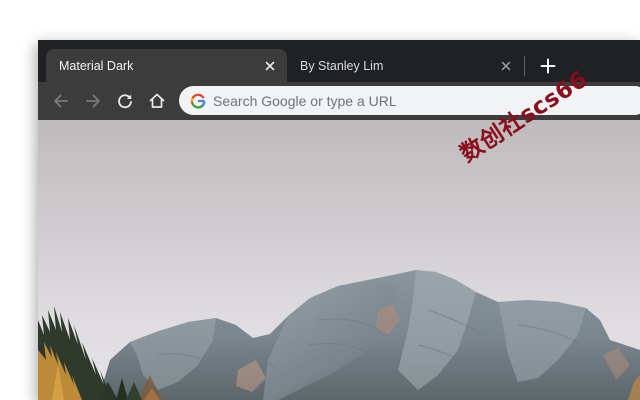  Describe the element at coordinates (524, 66) in the screenshot. I see `tab-separator` at that location.